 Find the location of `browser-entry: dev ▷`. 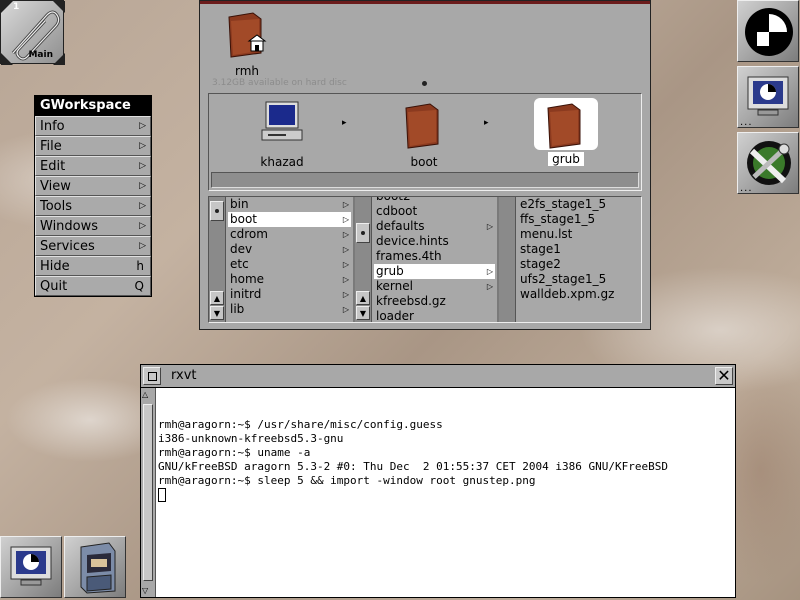

browser-entry: dev ▷ is located at coordinates (289, 249).